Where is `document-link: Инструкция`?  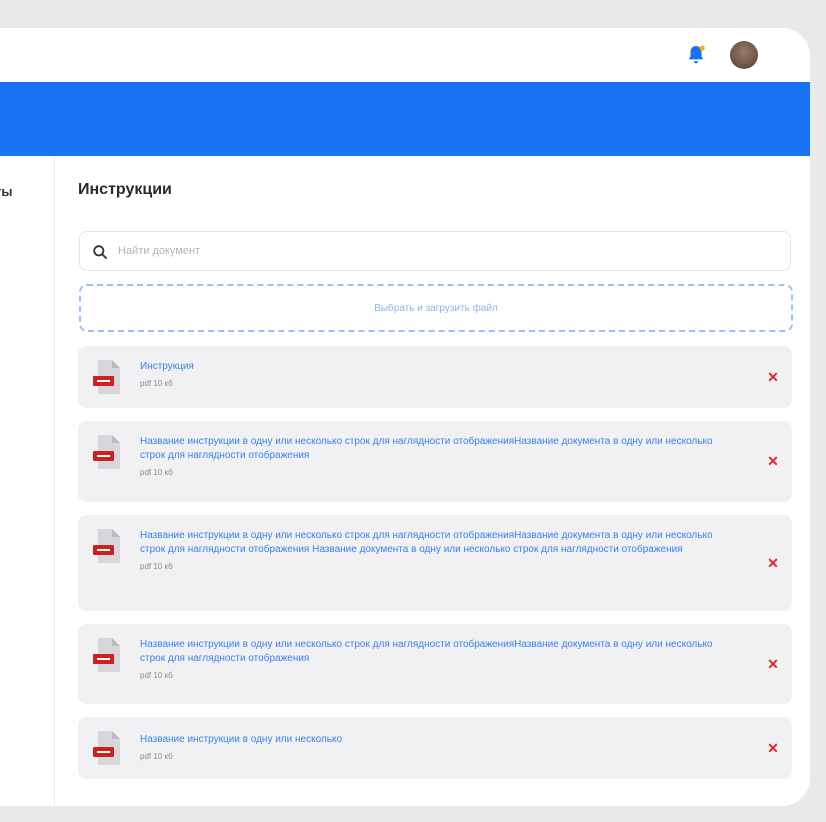
document-link: Инструкция is located at coordinates (440, 367).